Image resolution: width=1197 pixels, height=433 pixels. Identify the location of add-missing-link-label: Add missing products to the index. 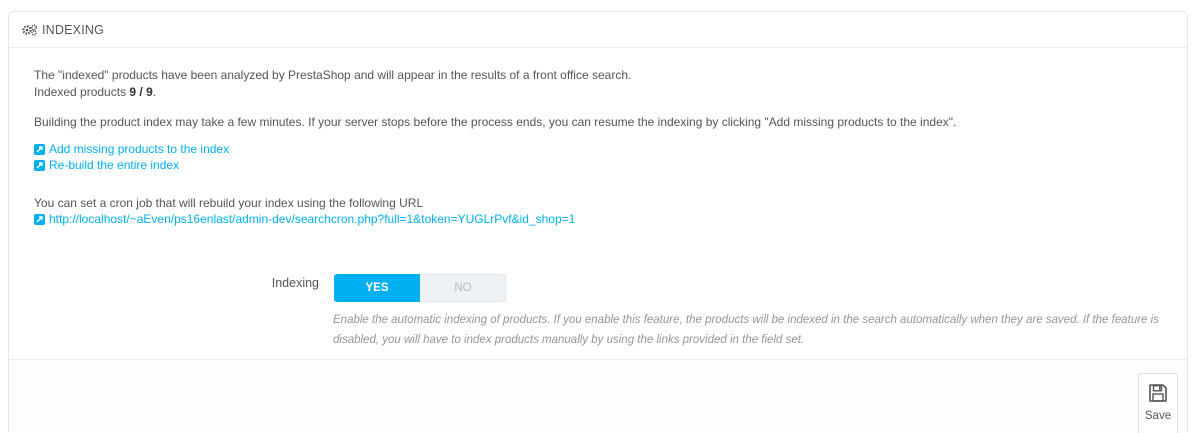
(139, 149).